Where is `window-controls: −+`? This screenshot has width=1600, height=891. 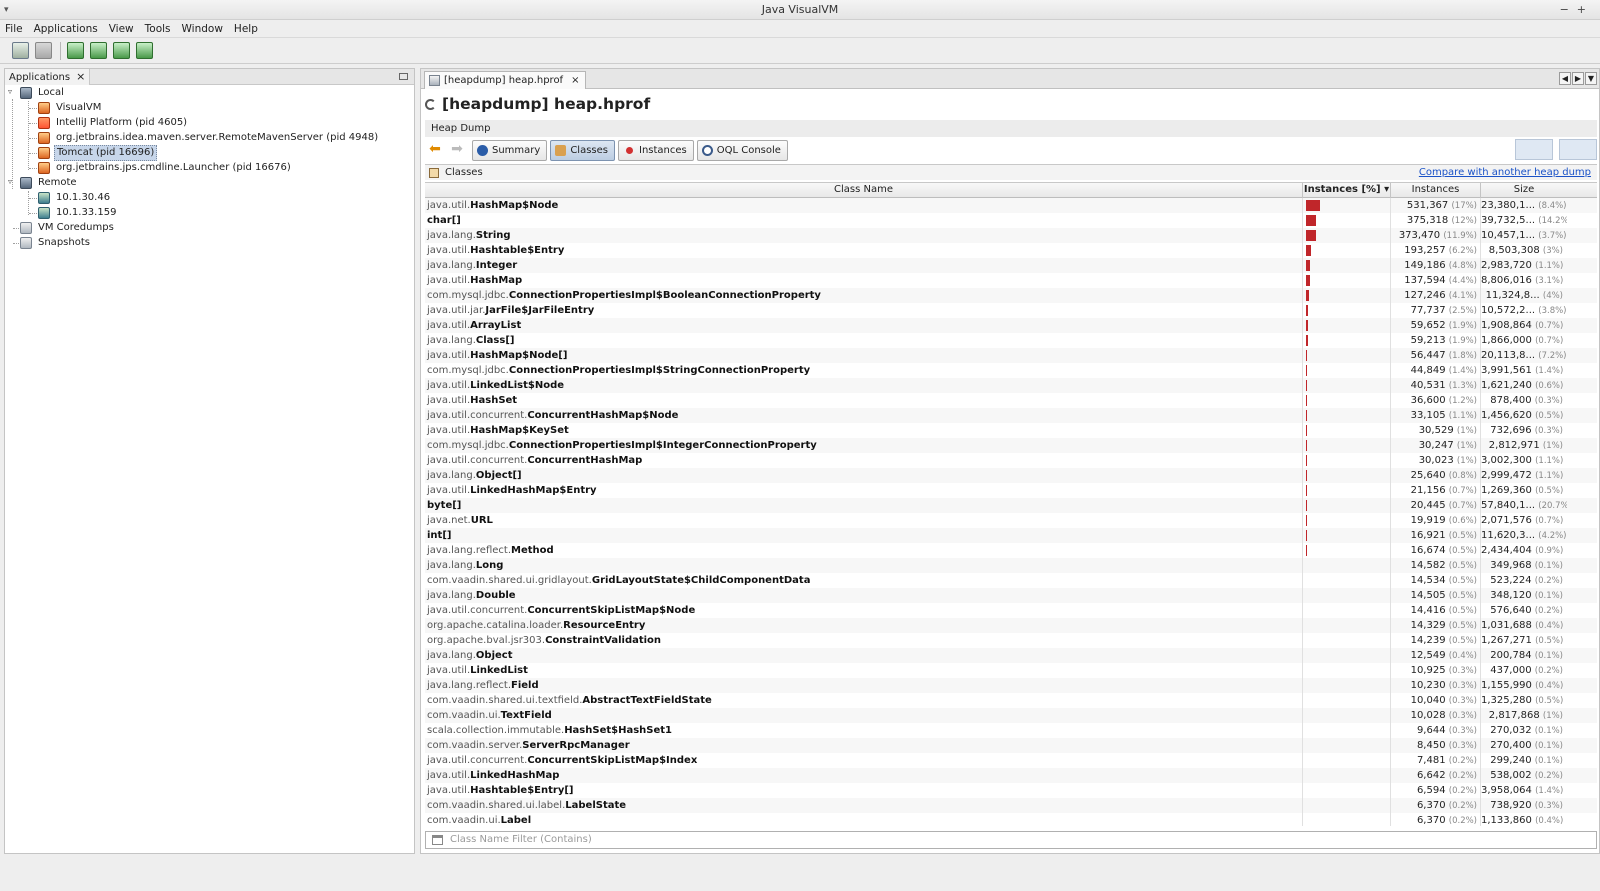
window-controls: −+ is located at coordinates (1577, 10).